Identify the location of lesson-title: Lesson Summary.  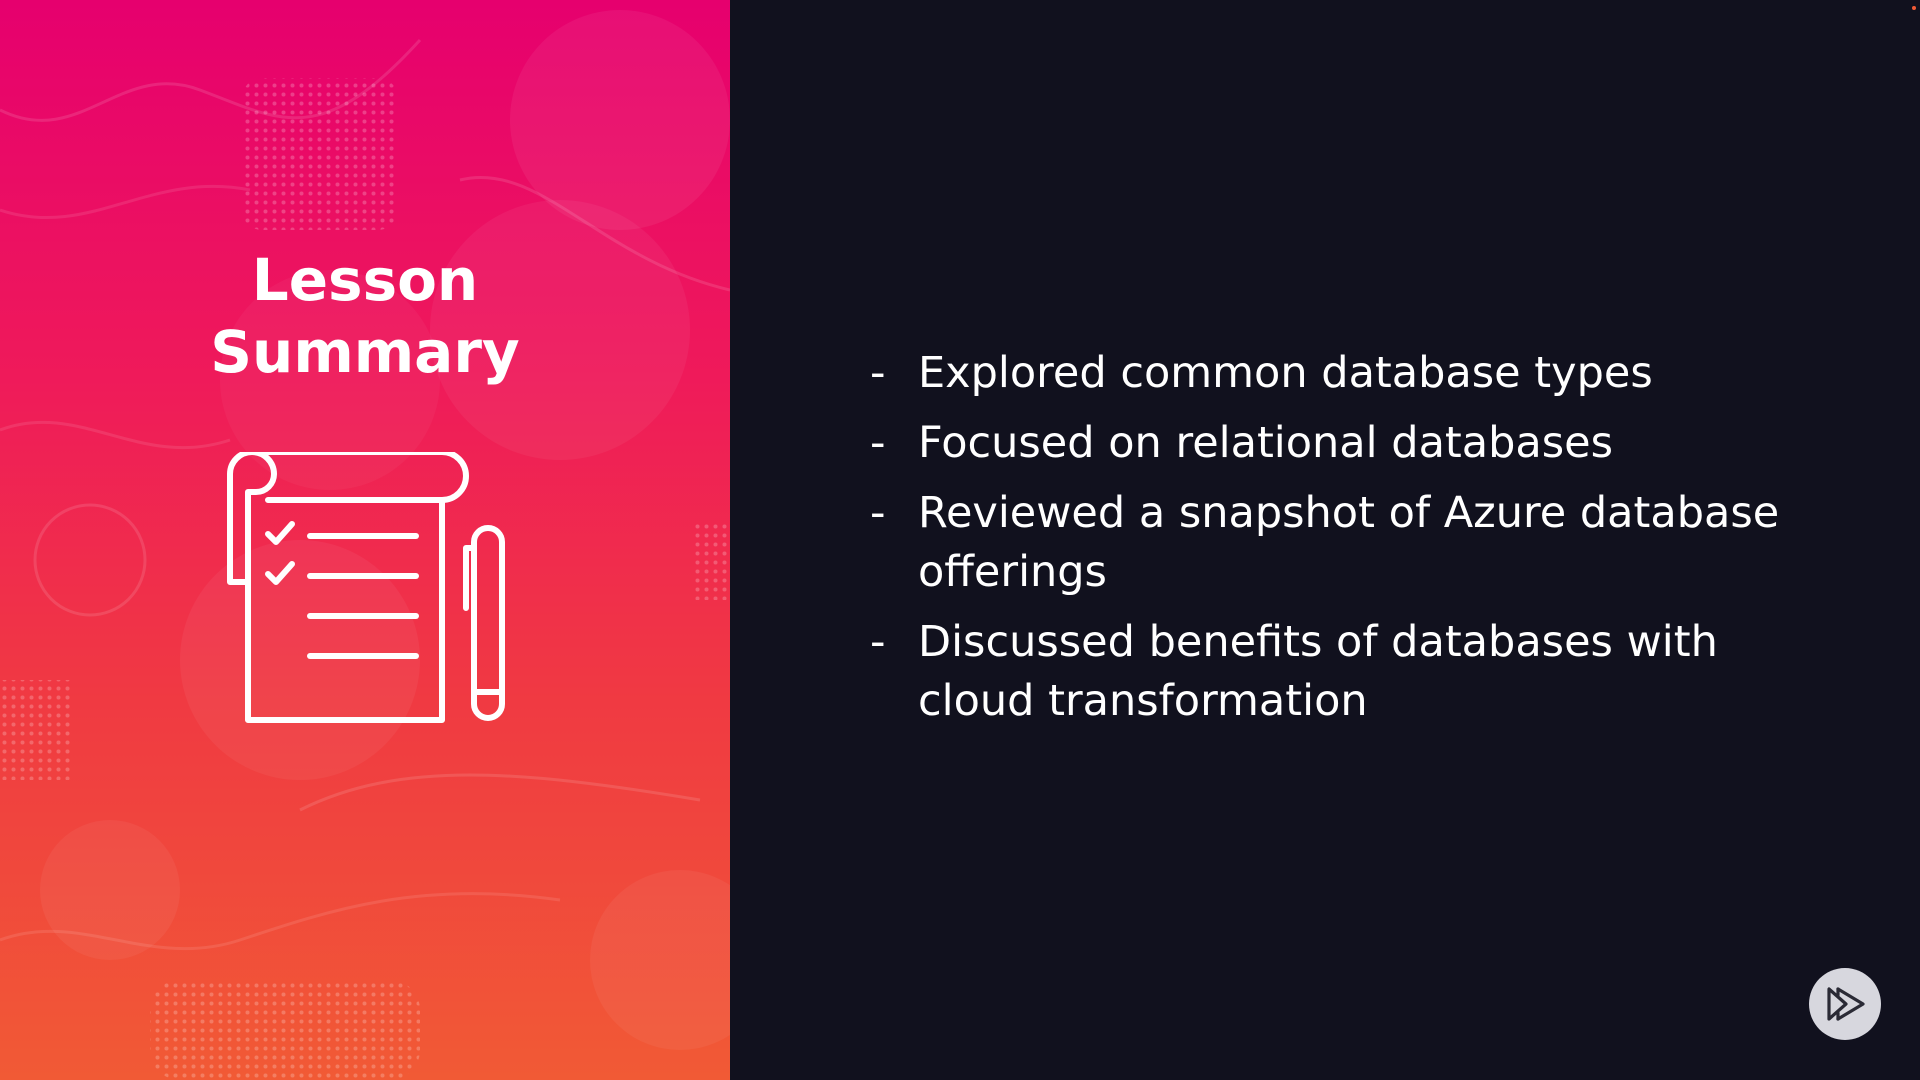
(365, 316).